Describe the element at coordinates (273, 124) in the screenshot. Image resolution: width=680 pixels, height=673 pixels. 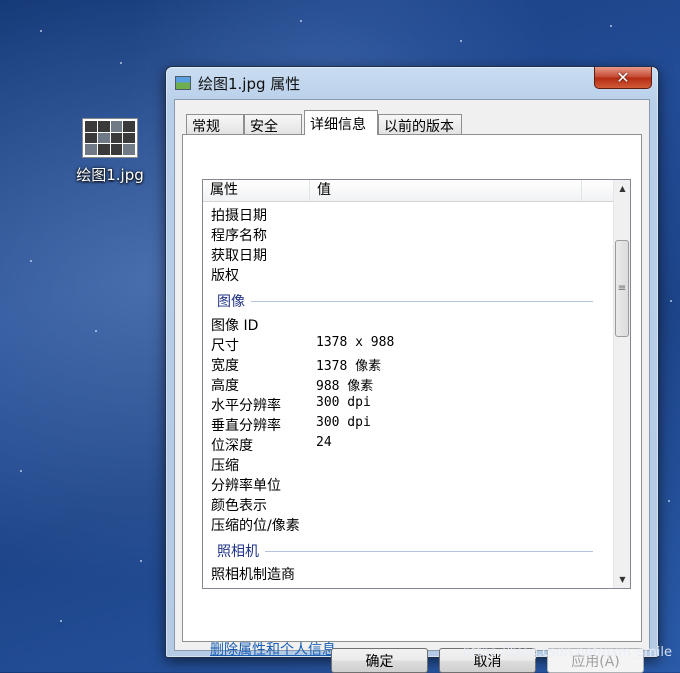
I see `tab-security: 安全` at that location.